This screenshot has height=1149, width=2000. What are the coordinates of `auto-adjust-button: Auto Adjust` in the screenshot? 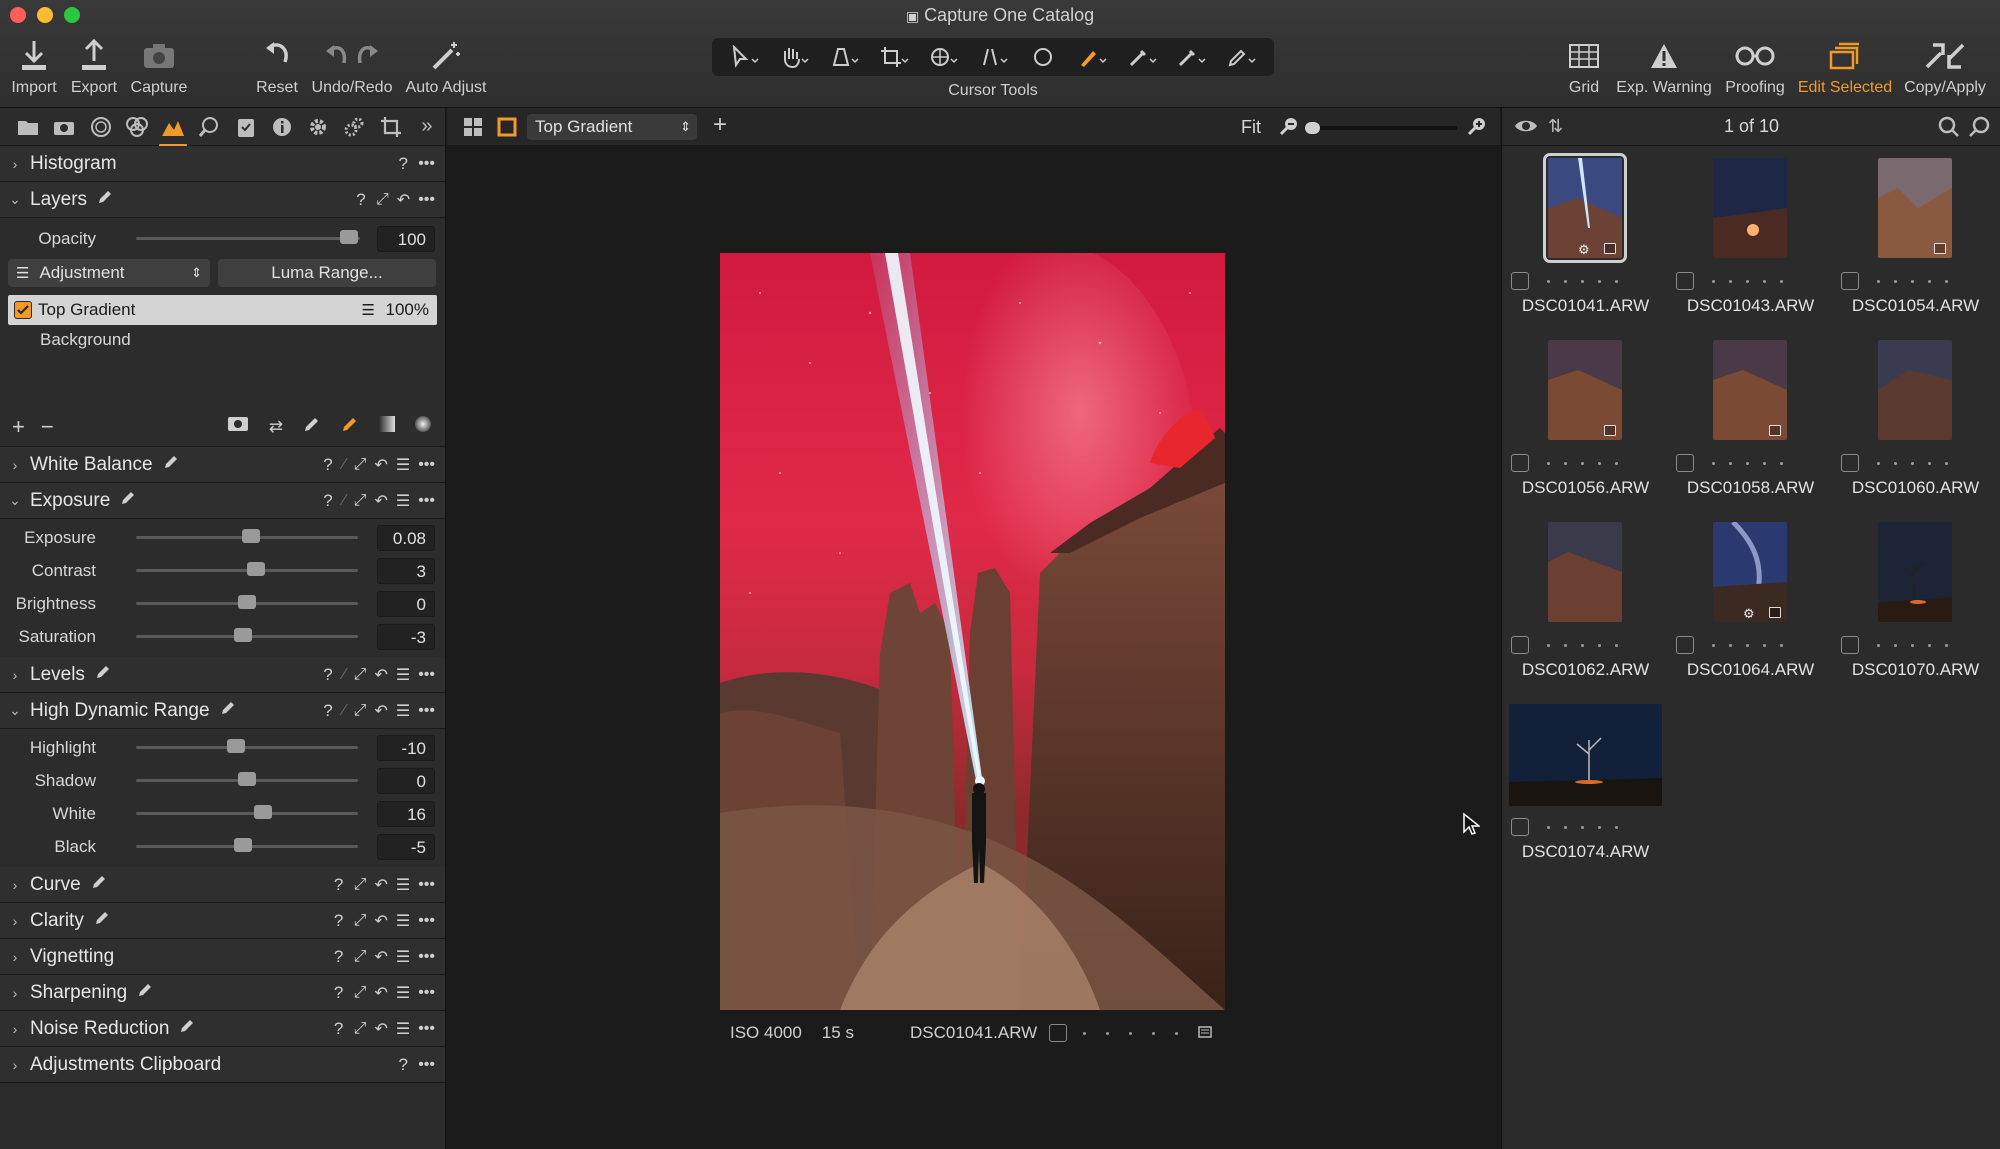 It's located at (446, 69).